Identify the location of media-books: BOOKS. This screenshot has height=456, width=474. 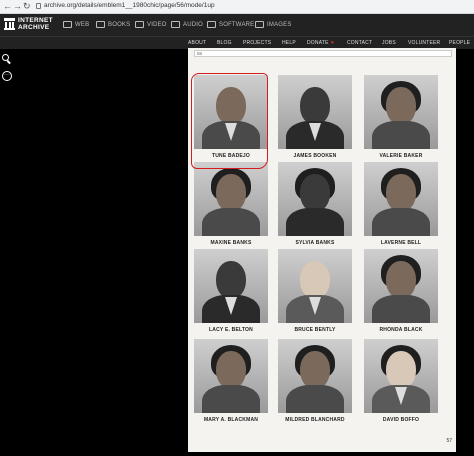
(113, 24).